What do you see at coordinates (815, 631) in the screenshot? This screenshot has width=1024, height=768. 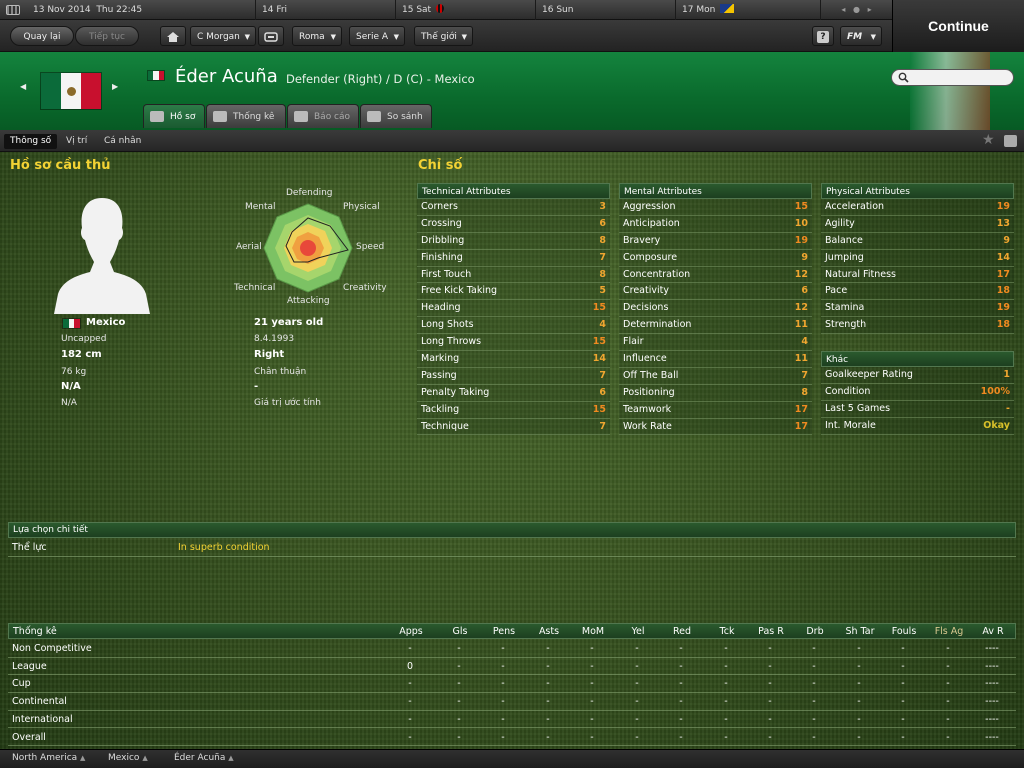 I see `stats-column-header: Drb` at bounding box center [815, 631].